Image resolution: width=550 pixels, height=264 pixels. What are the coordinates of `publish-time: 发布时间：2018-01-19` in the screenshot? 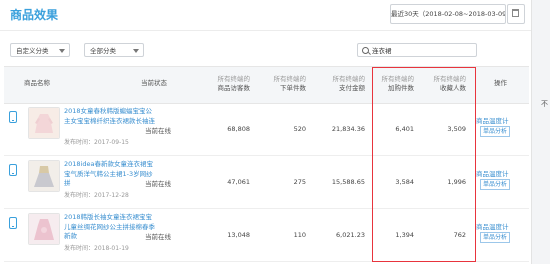 It's located at (96, 248).